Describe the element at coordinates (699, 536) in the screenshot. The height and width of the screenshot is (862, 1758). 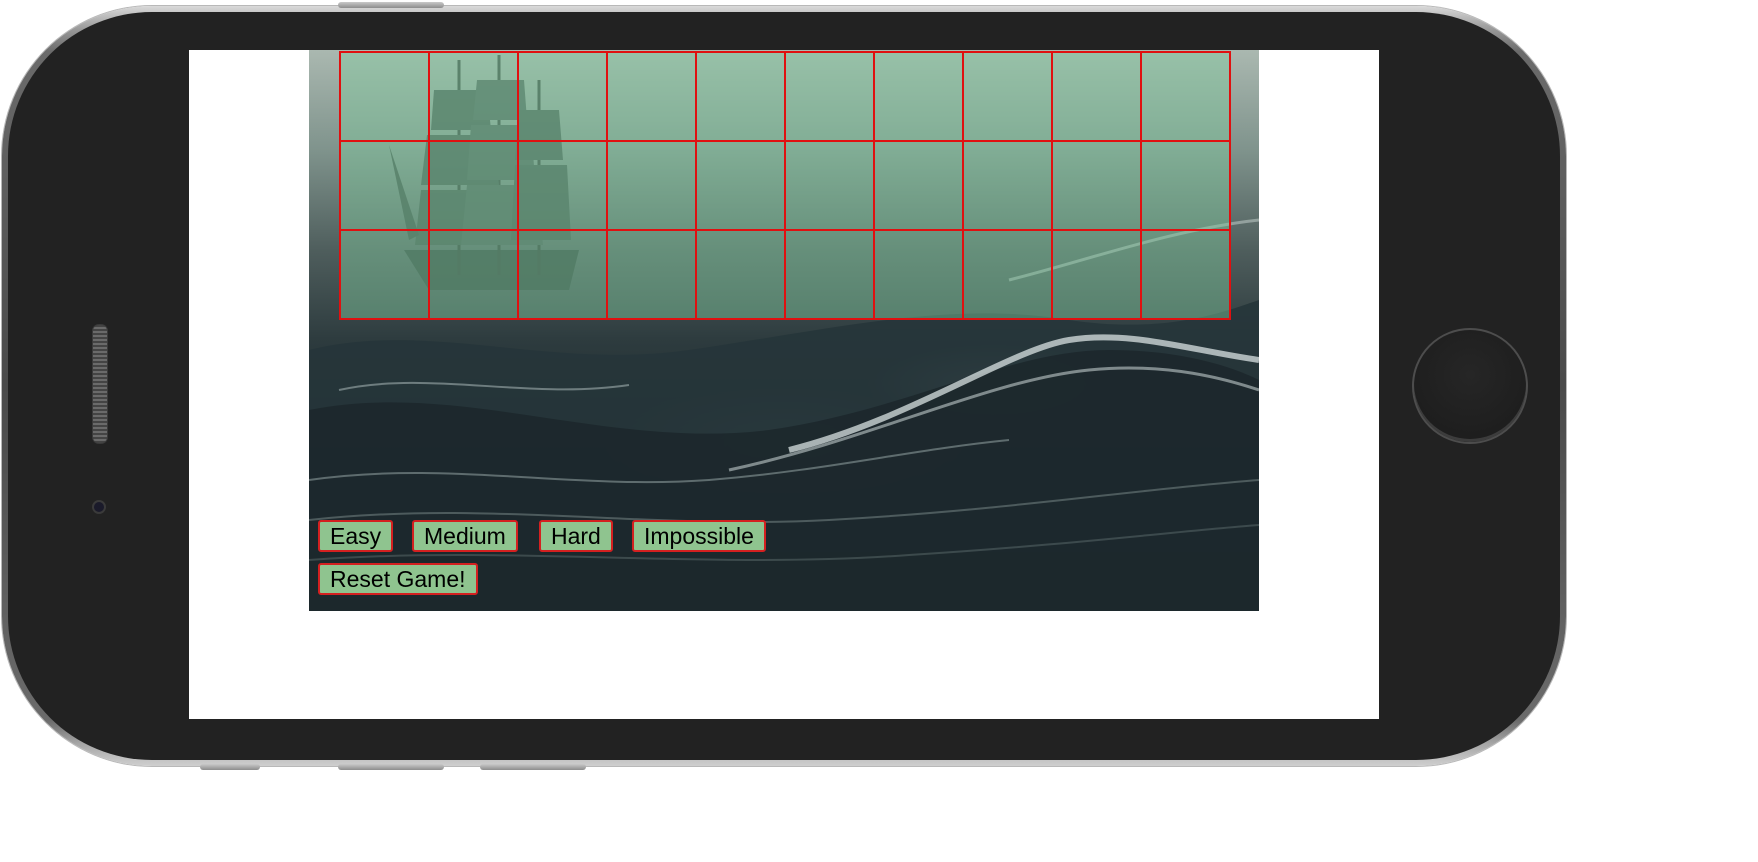
I see `impossible-button: Impossible` at that location.